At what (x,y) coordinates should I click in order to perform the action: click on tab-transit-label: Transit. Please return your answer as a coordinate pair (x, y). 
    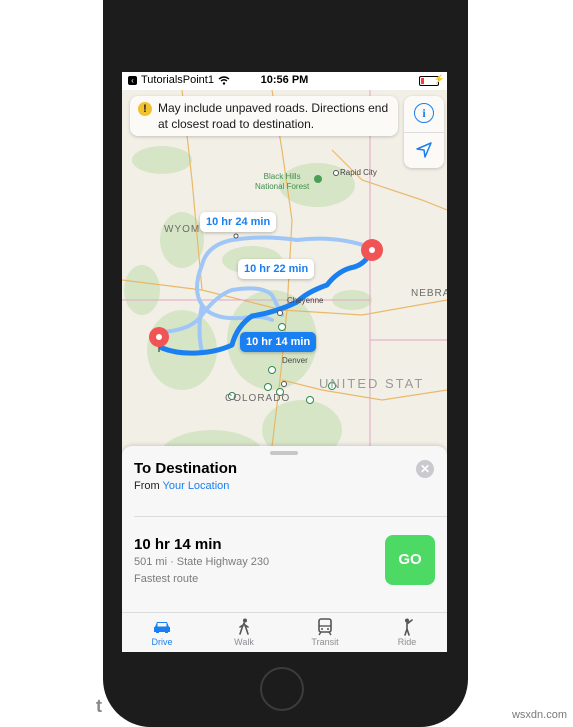
    Looking at the image, I should click on (325, 642).